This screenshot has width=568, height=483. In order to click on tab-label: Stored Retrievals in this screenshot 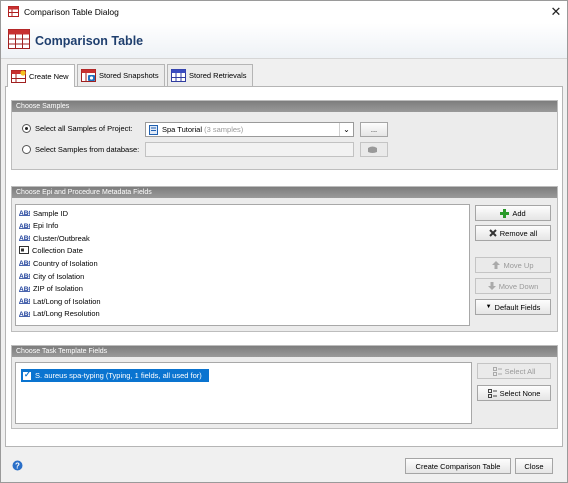, I will do `click(218, 75)`.